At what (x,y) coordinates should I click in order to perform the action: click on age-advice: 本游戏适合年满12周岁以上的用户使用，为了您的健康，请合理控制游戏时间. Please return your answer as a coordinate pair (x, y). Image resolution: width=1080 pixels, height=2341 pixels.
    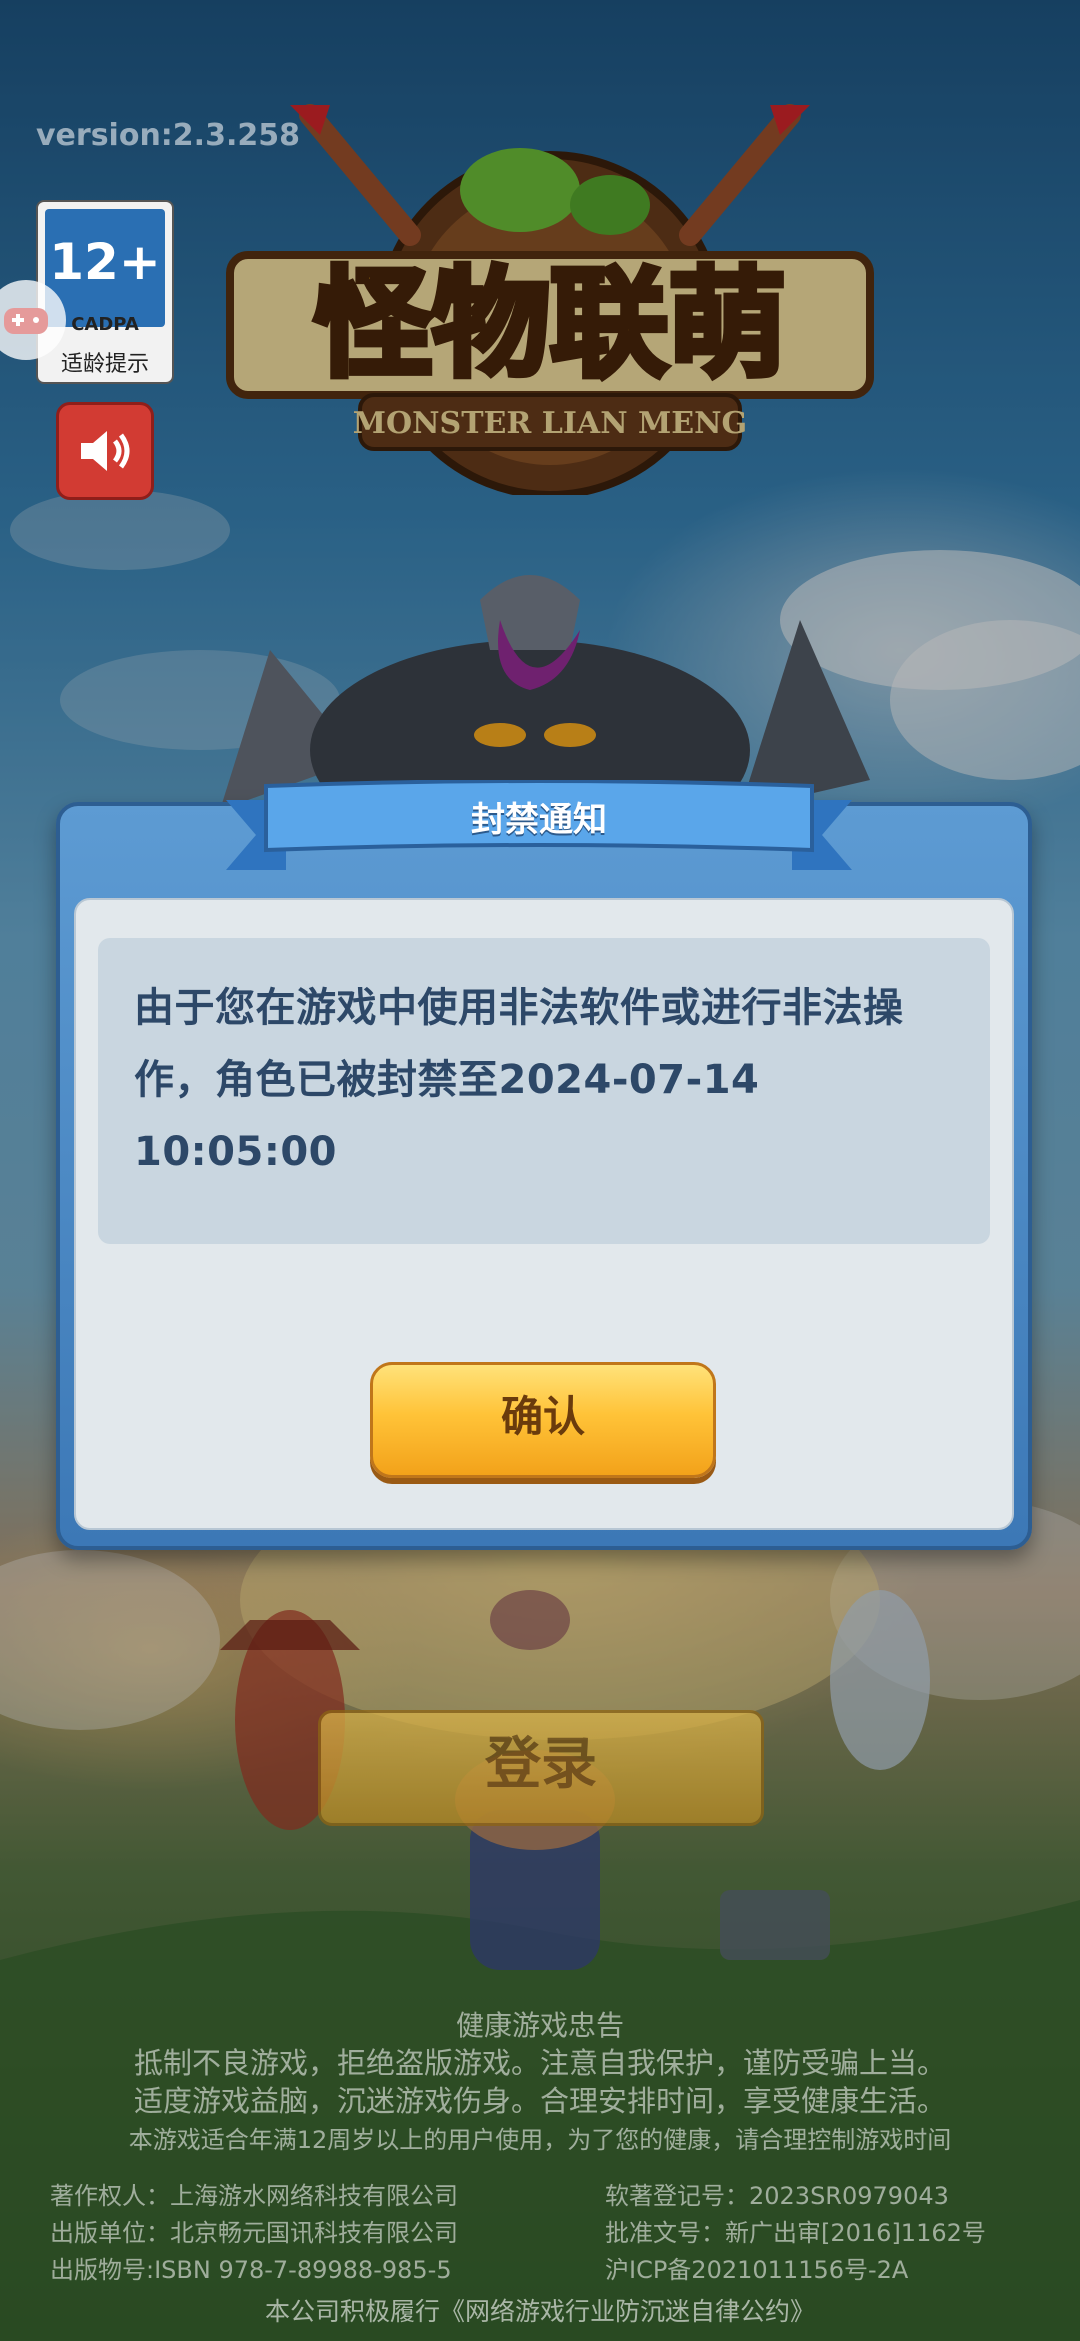
    Looking at the image, I should click on (540, 2140).